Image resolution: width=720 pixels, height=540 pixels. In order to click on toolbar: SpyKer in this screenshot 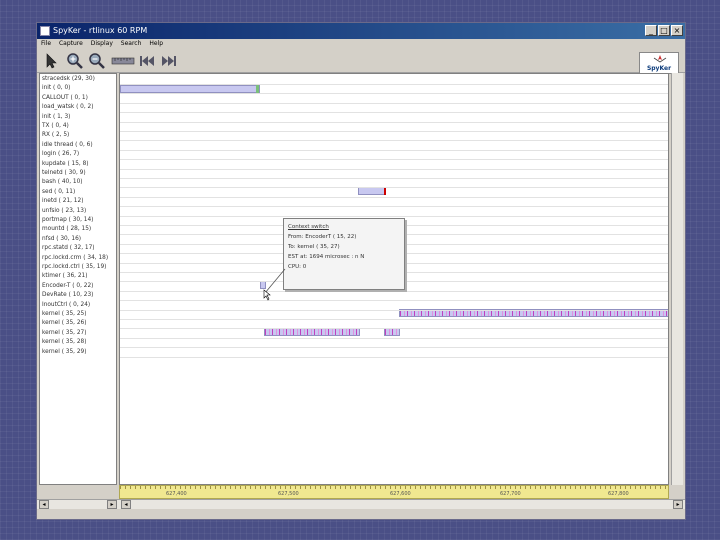, I will do `click(361, 61)`.